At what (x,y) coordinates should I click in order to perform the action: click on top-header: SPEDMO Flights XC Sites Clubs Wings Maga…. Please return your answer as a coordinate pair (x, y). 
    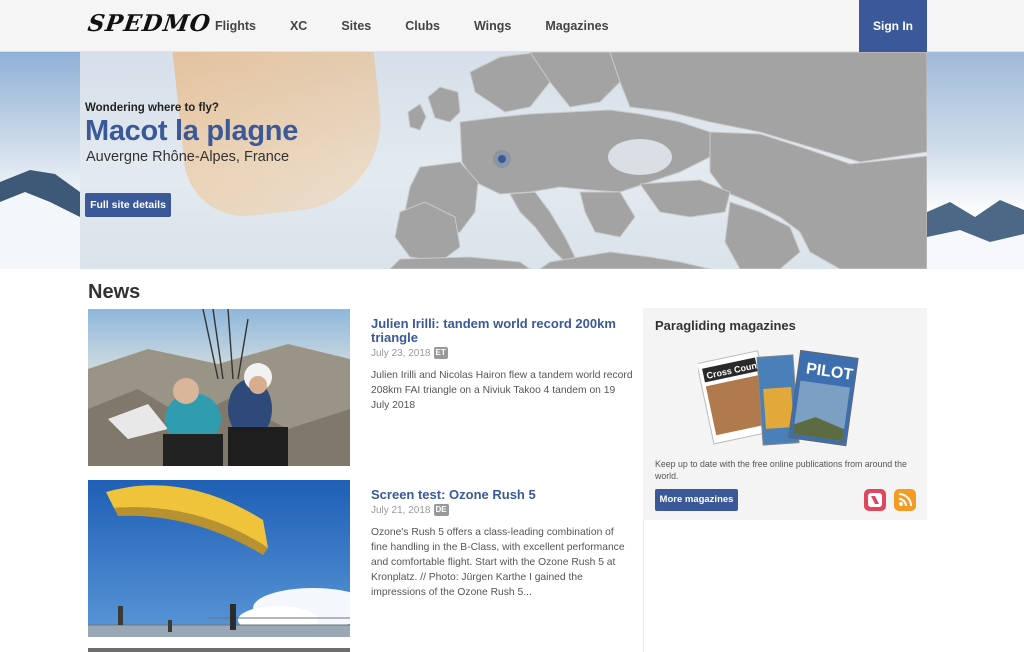
    Looking at the image, I should click on (512, 26).